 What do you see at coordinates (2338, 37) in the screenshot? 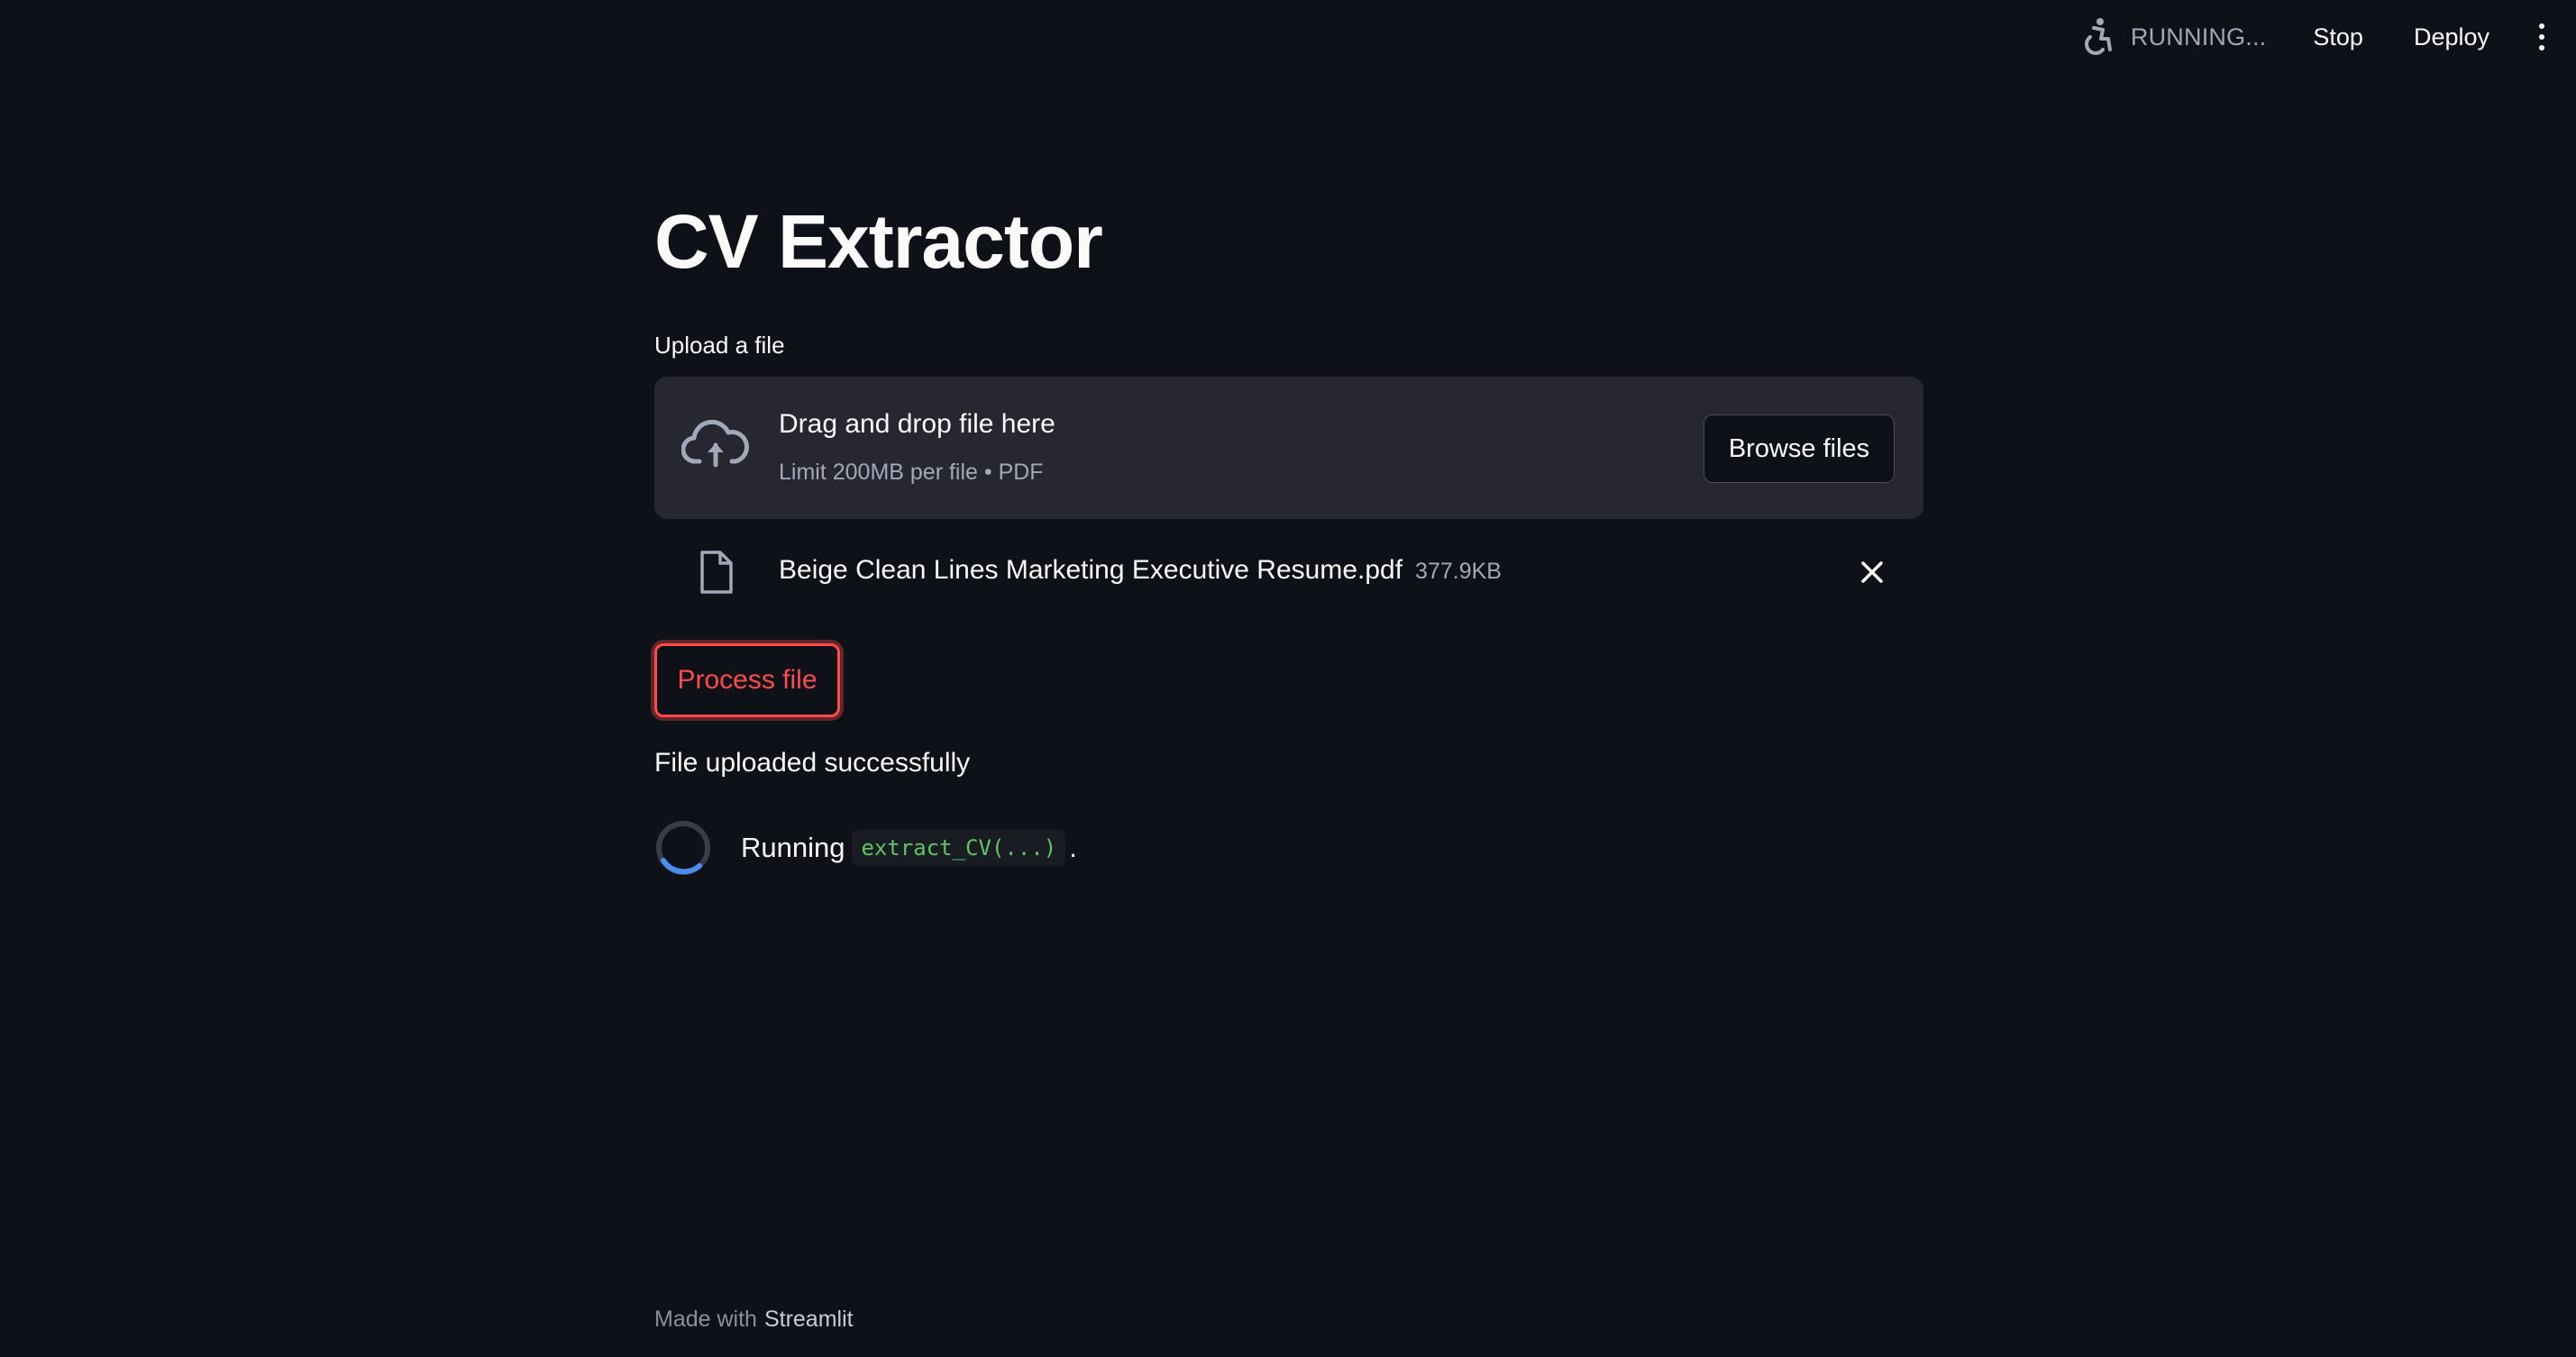
I see `stop-button: Stop` at bounding box center [2338, 37].